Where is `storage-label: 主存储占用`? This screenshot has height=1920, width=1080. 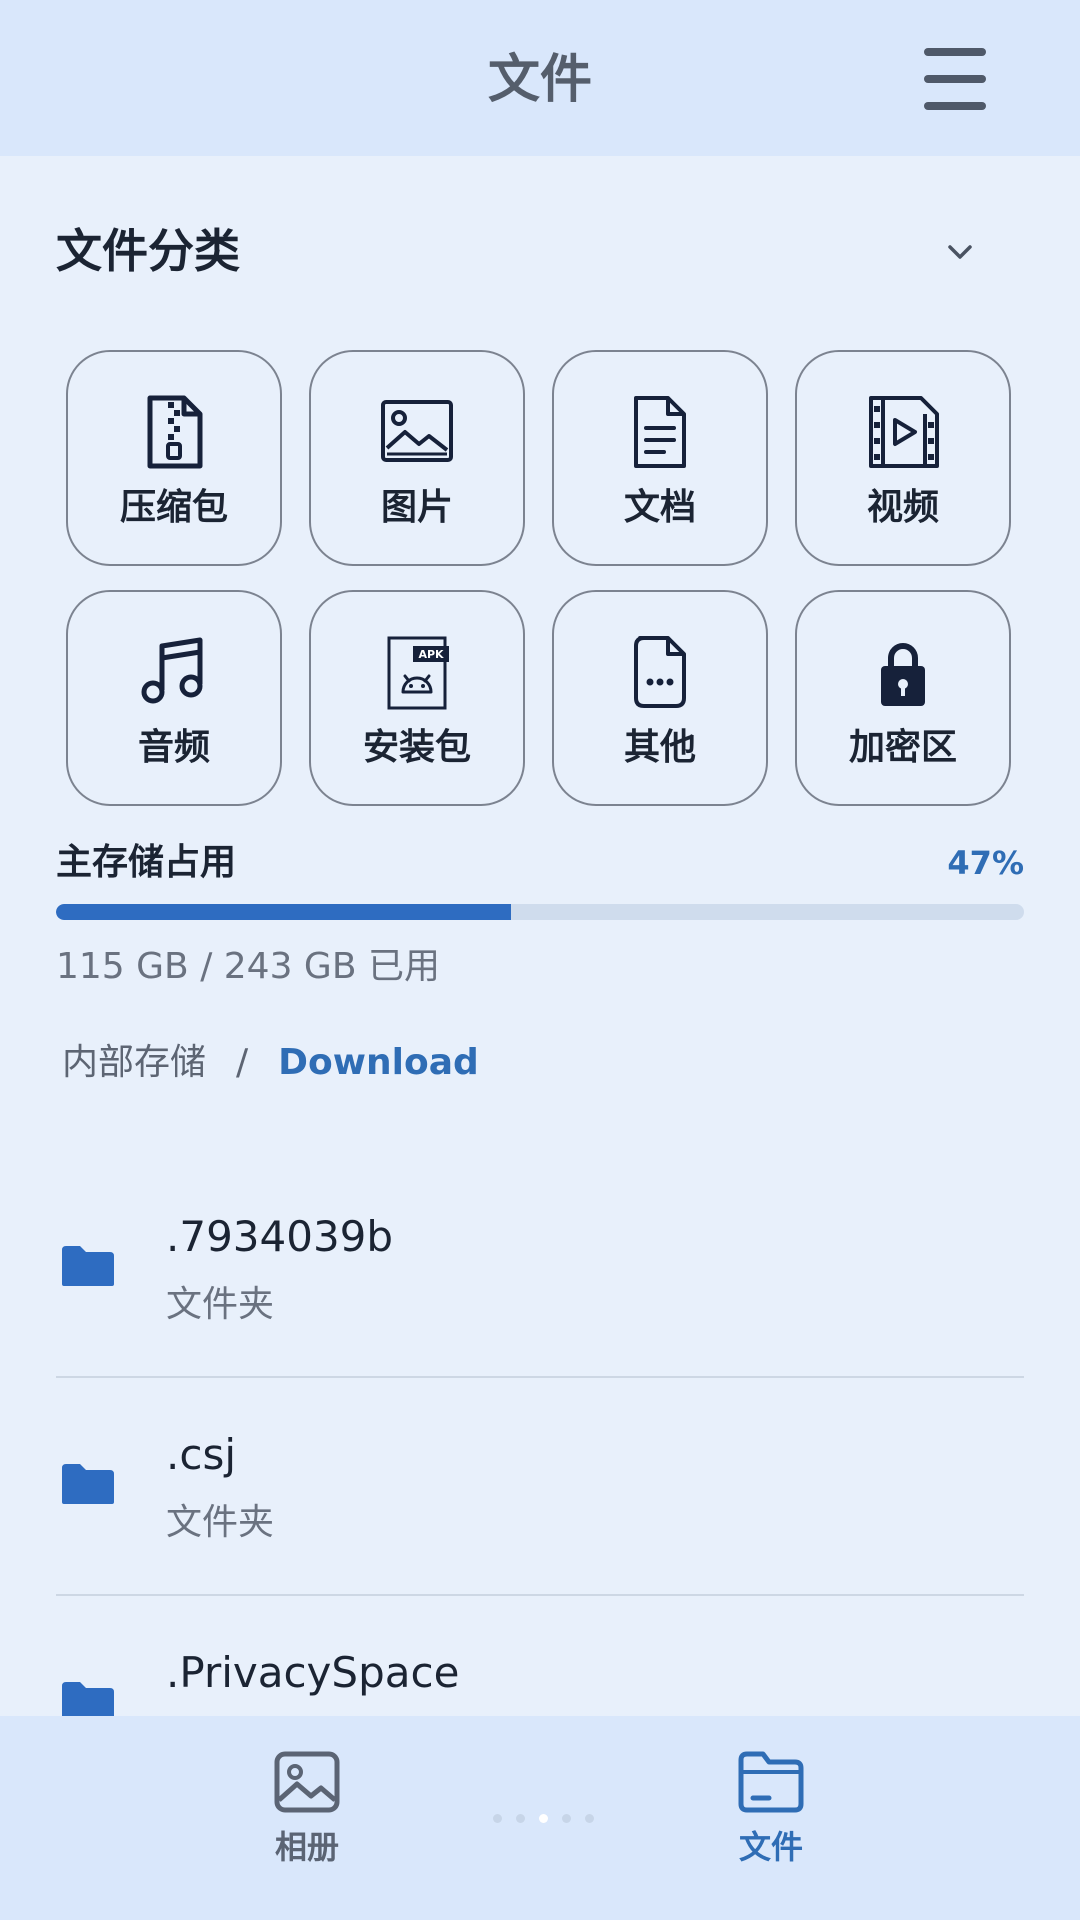 storage-label: 主存储占用 is located at coordinates (146, 862).